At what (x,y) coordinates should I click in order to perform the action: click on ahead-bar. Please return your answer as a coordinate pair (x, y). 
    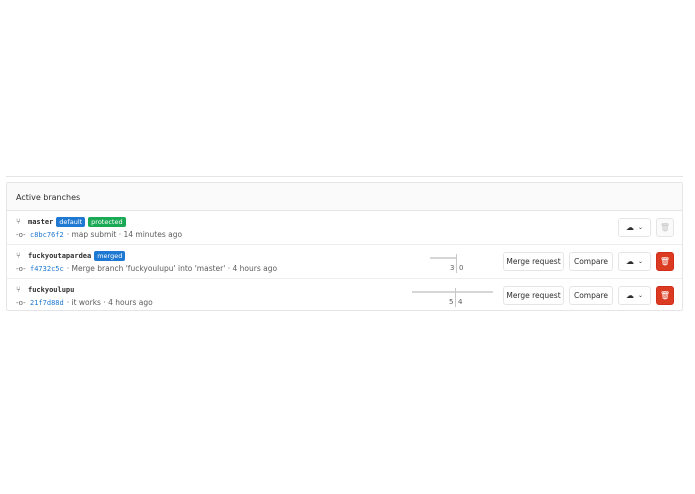
    Looking at the image, I should click on (474, 292).